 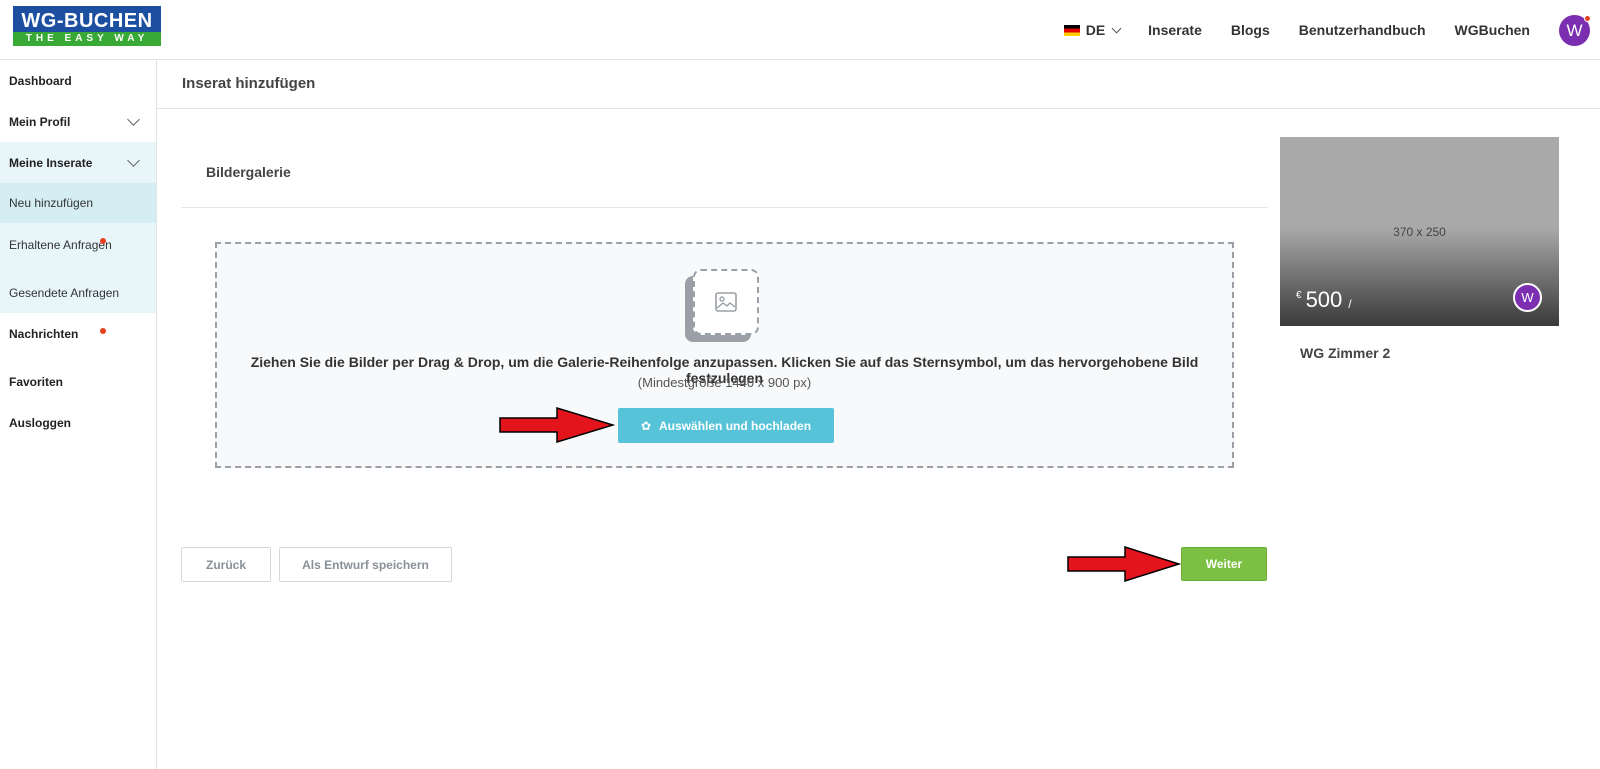 I want to click on nav-link-inserate: Inserate, so click(x=1175, y=30).